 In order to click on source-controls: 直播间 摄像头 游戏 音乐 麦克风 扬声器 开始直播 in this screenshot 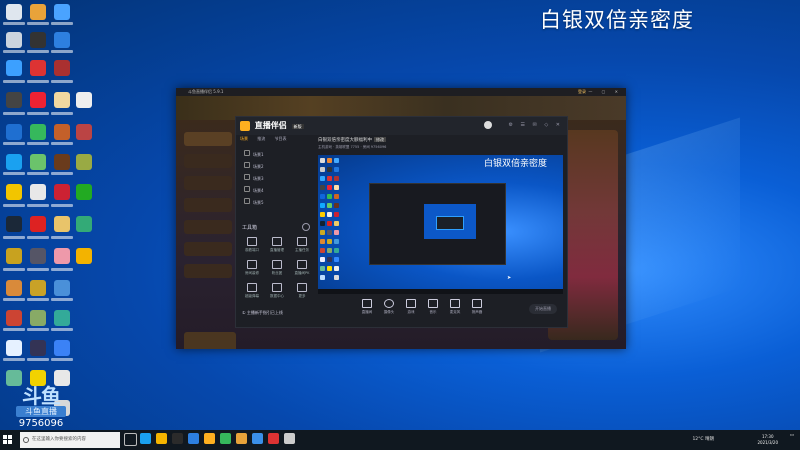, I will do `click(440, 310)`.